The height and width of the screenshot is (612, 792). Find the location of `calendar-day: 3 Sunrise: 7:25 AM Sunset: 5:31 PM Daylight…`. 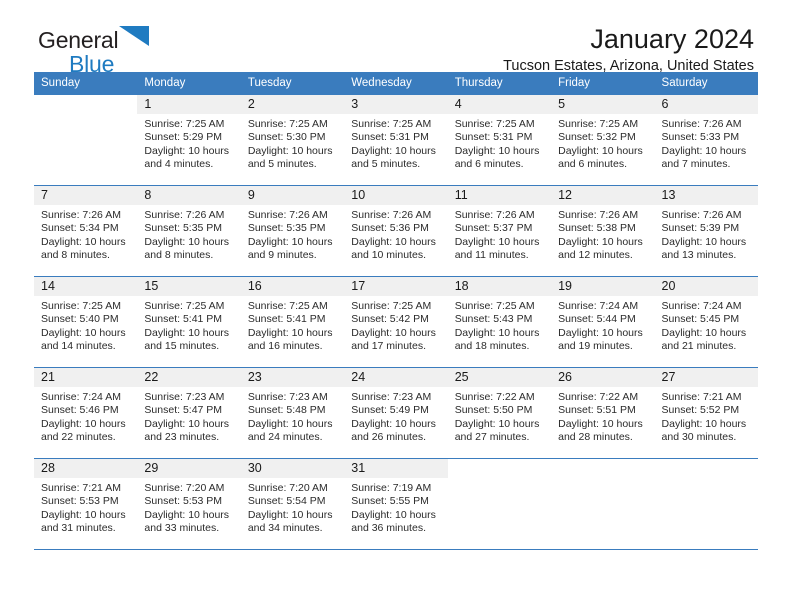

calendar-day: 3 Sunrise: 7:25 AM Sunset: 5:31 PM Daylight… is located at coordinates (396, 139).